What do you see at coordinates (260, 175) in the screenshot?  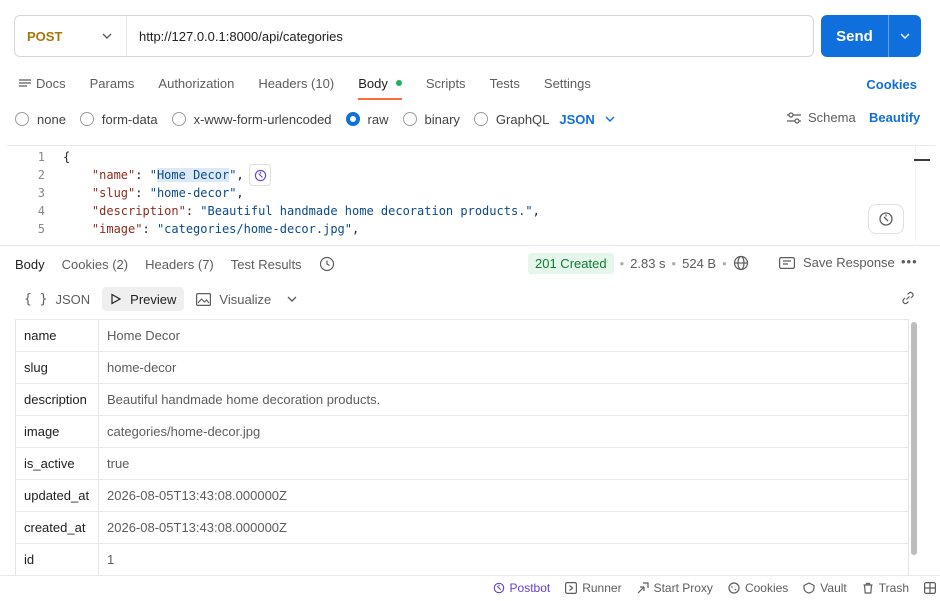 I see `postbot-inline-button` at bounding box center [260, 175].